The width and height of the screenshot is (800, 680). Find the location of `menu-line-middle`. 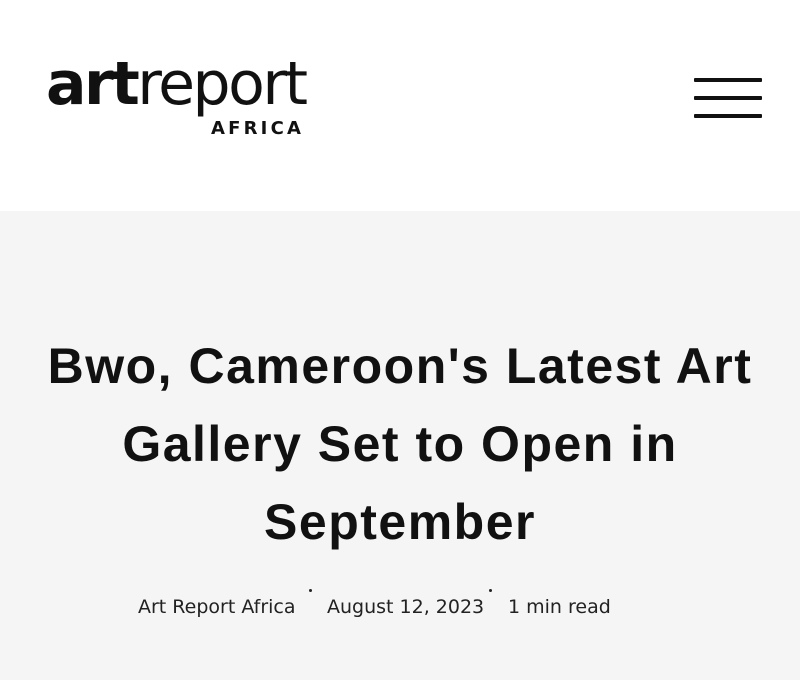

menu-line-middle is located at coordinates (728, 98).